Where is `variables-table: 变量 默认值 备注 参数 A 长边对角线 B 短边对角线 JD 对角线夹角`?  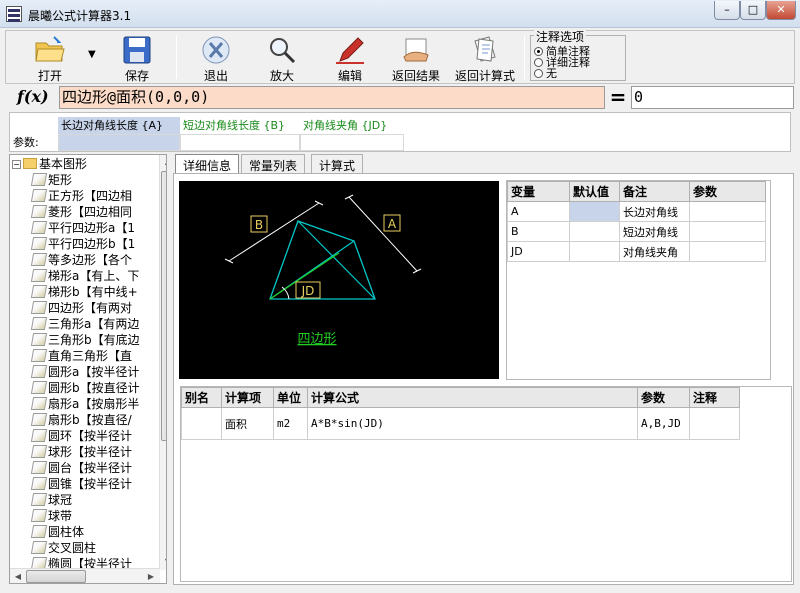 variables-table: 变量 默认值 备注 参数 A 长边对角线 B 短边对角线 JD 对角线夹角 is located at coordinates (638, 280).